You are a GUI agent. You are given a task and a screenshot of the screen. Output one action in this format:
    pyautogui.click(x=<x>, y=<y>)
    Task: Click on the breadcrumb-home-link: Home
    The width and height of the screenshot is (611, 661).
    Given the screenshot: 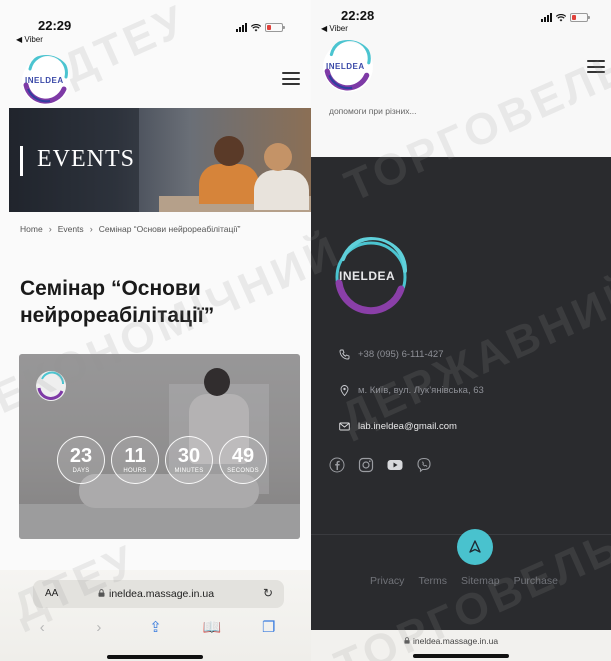 What is the action you would take?
    pyautogui.click(x=31, y=229)
    